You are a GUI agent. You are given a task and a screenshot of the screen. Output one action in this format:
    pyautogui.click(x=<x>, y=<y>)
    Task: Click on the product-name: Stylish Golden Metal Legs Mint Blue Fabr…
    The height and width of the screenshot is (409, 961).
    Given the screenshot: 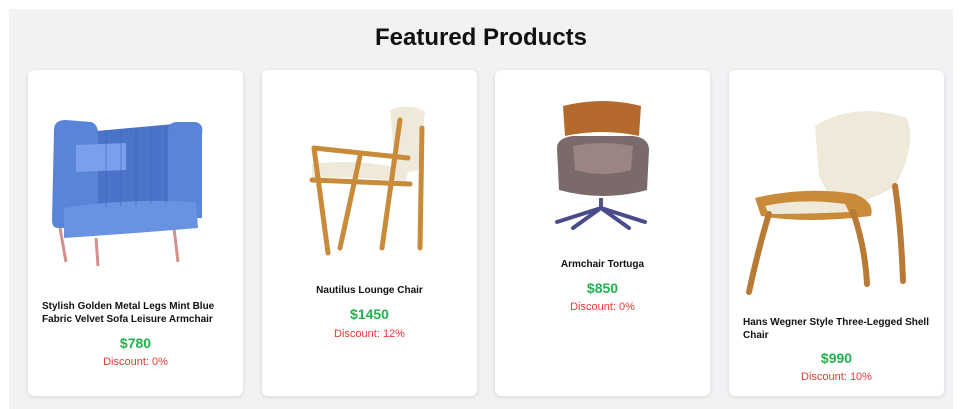 What is the action you would take?
    pyautogui.click(x=136, y=313)
    